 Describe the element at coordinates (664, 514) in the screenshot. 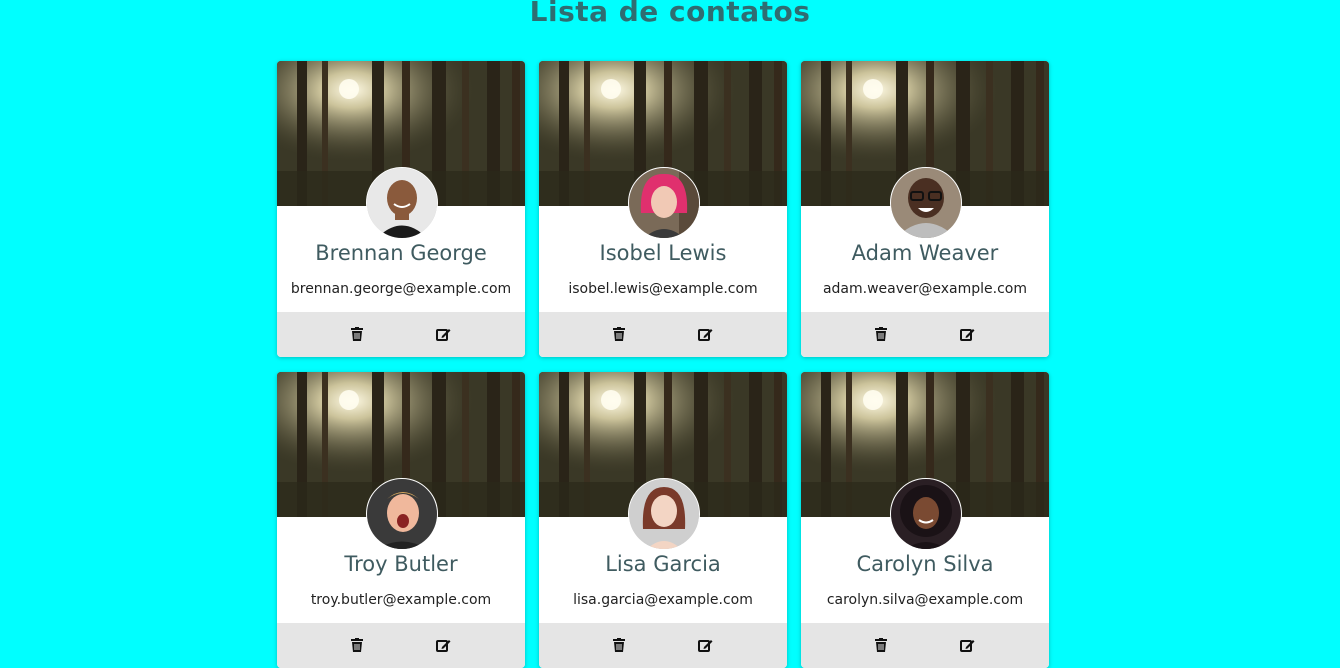

I see `avatar-brown-hair-woman` at that location.